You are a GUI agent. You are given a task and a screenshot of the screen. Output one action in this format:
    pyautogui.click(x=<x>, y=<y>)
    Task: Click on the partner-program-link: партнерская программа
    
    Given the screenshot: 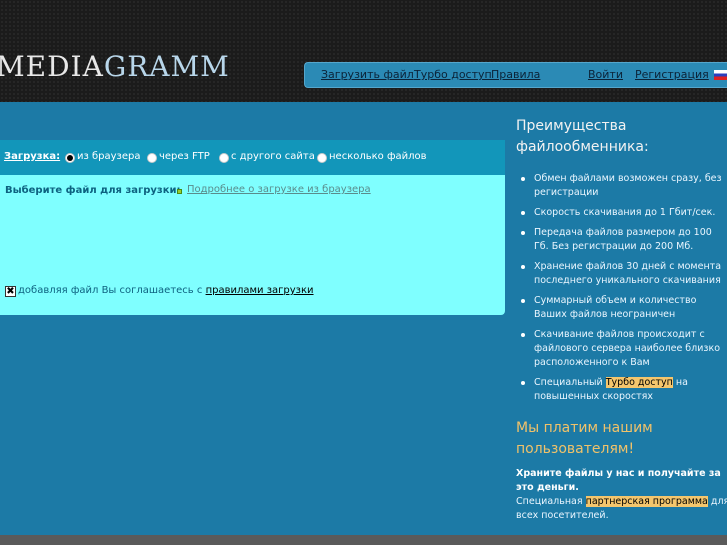 What is the action you would take?
    pyautogui.click(x=646, y=501)
    